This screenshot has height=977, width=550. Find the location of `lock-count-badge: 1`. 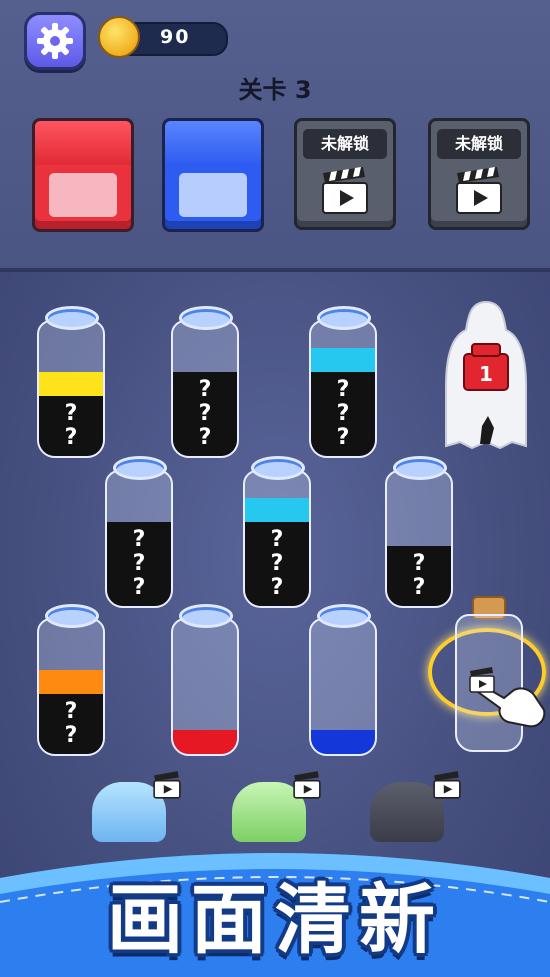

lock-count-badge: 1 is located at coordinates (486, 374).